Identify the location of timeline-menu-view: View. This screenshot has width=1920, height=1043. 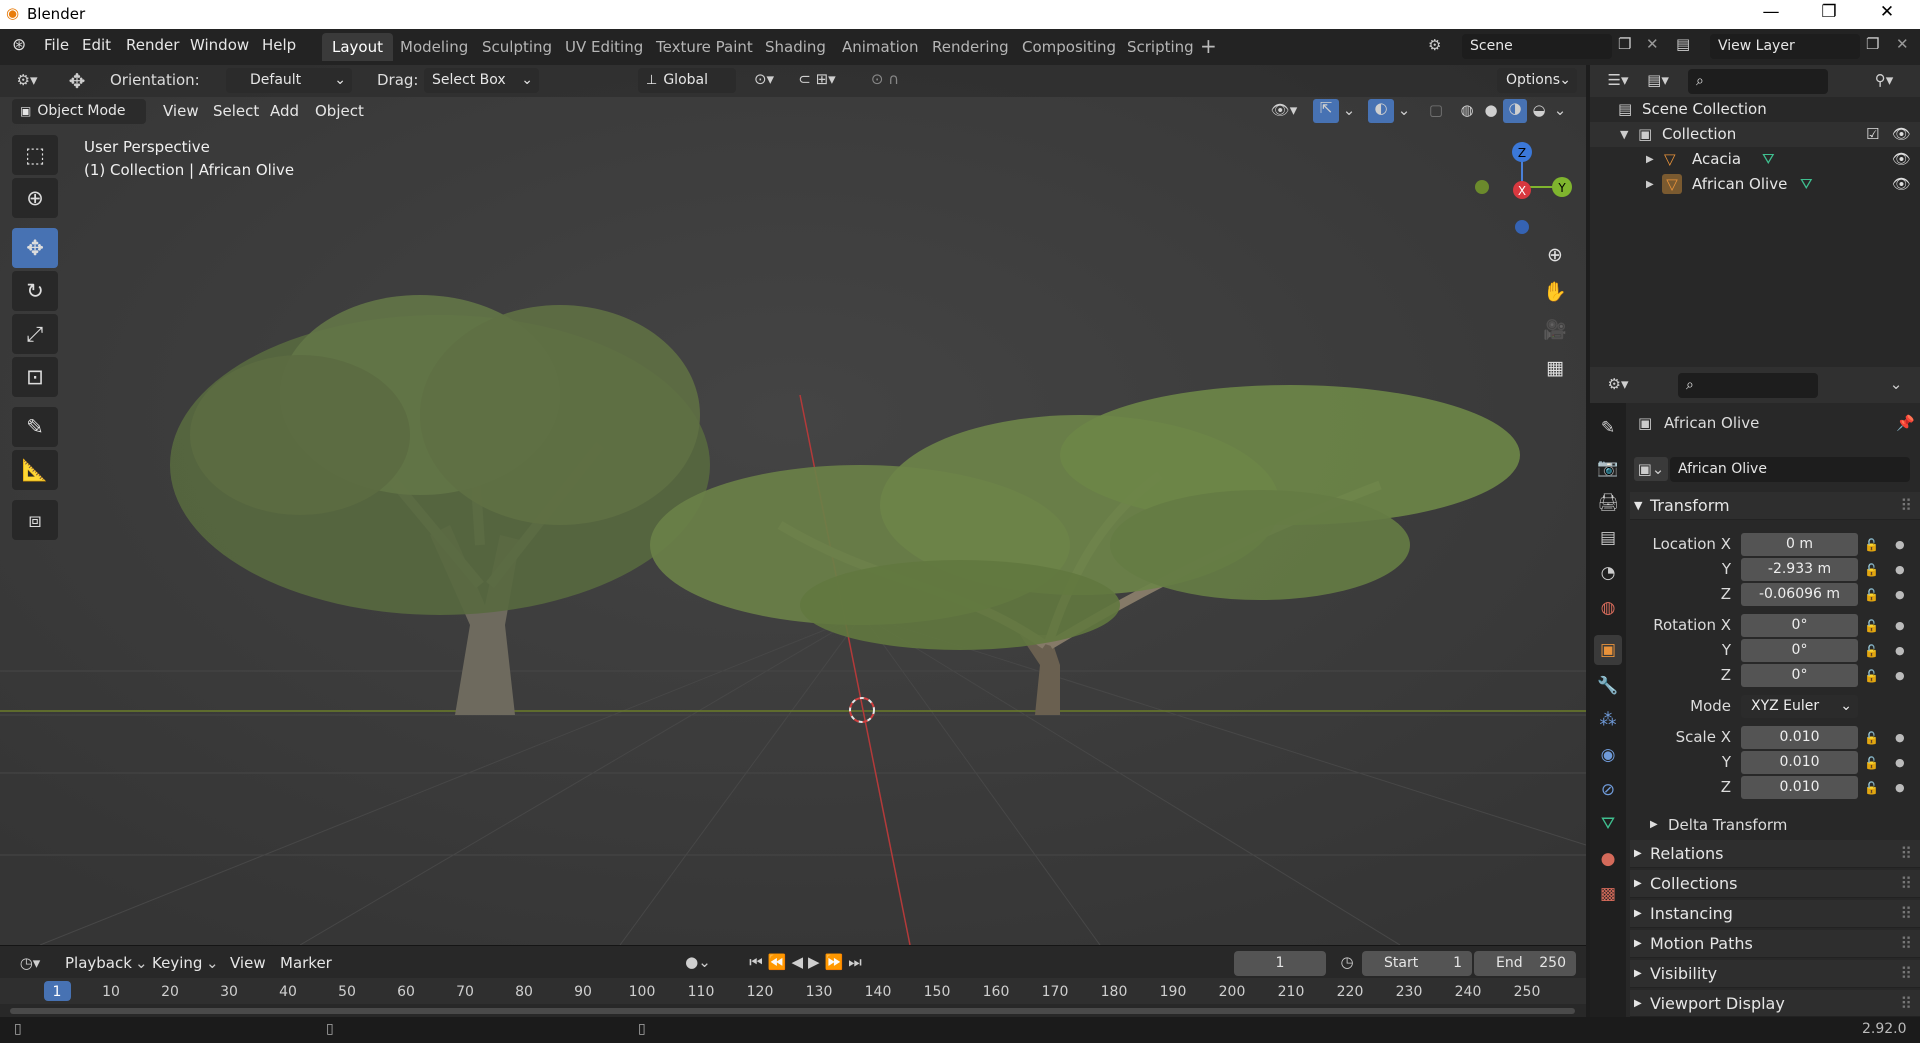
(248, 963).